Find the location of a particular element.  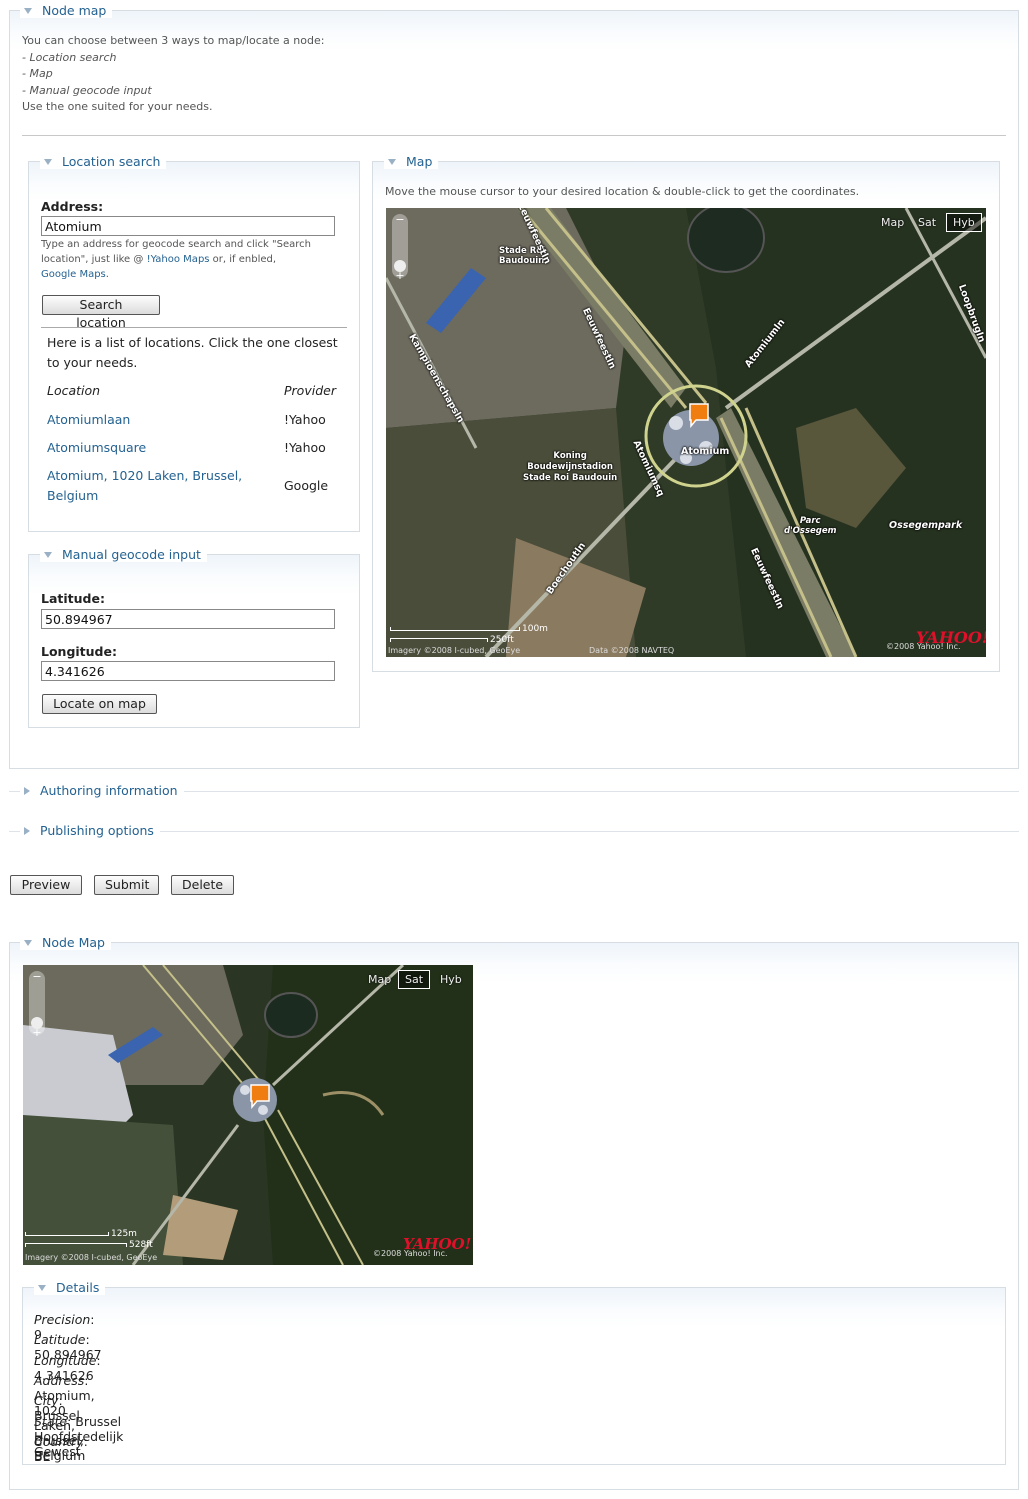

publishing-line is located at coordinates (514, 831).